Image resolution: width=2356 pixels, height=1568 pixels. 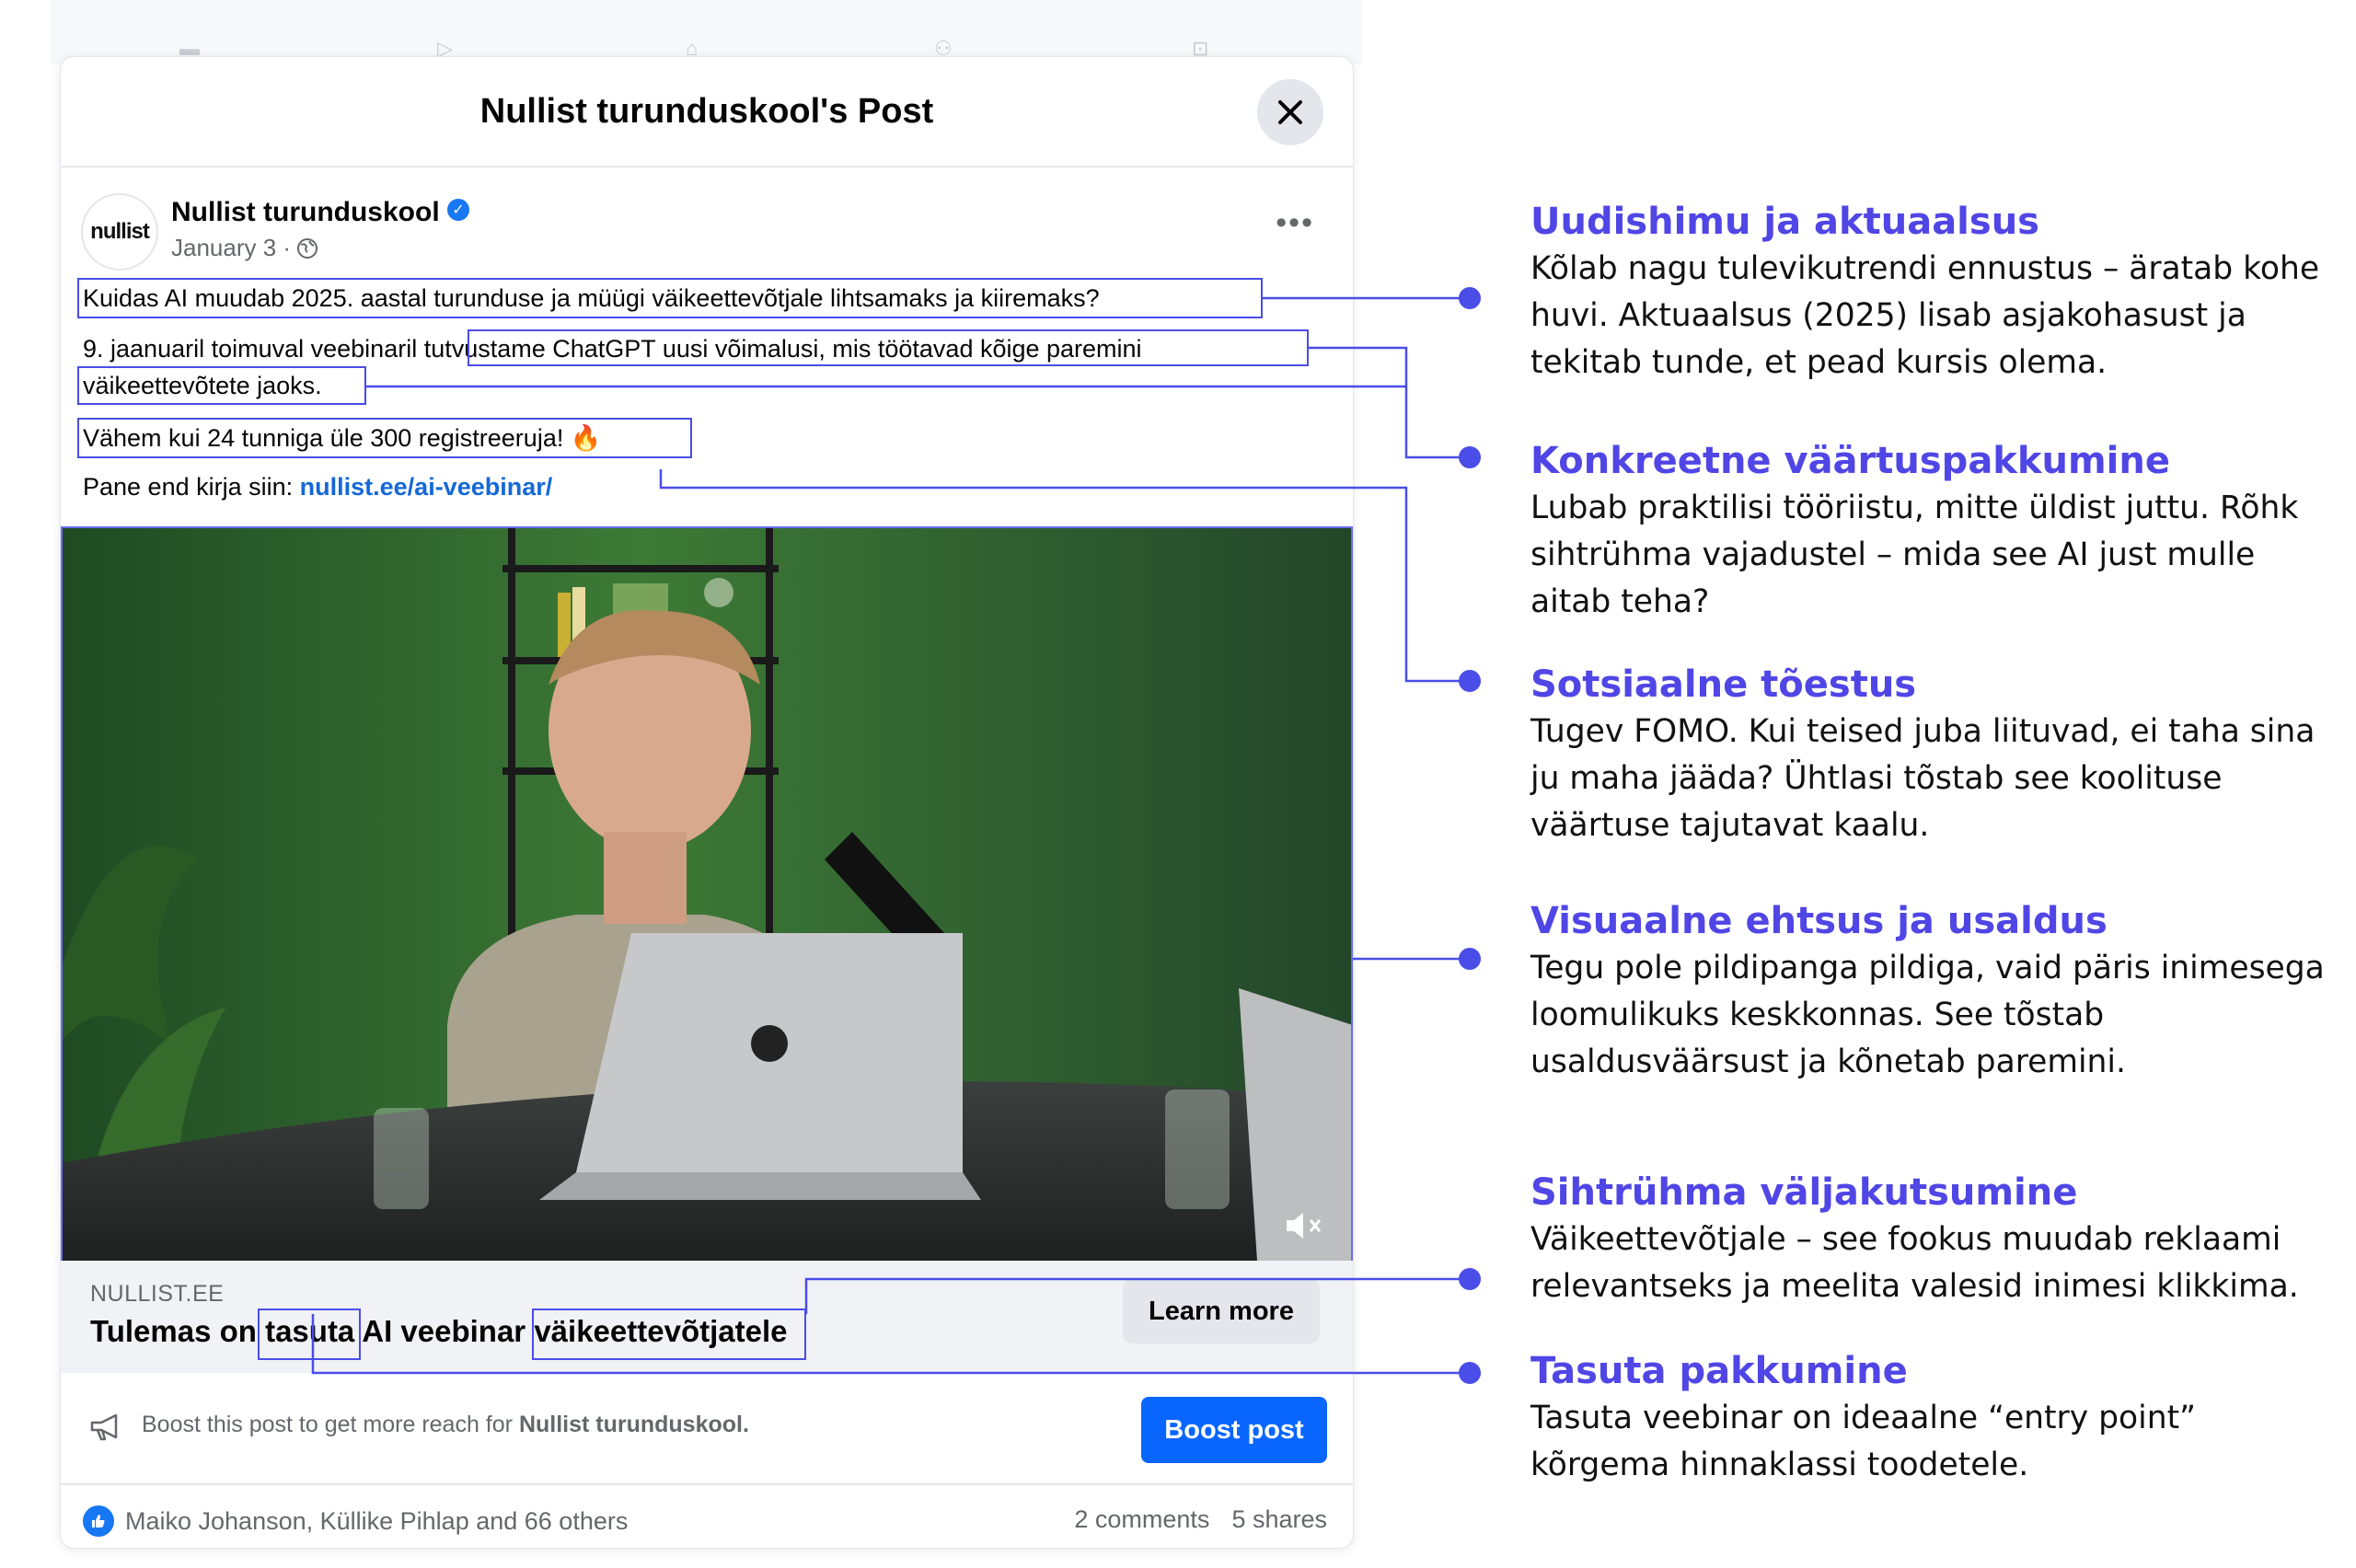 What do you see at coordinates (1804, 1192) in the screenshot?
I see `annotation-title: Sihtrühma väljakutsumine` at bounding box center [1804, 1192].